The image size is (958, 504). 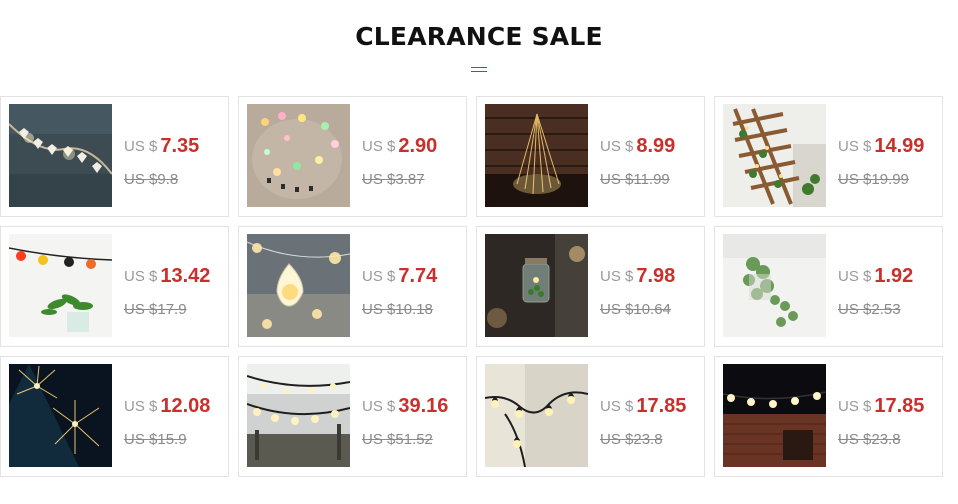 I want to click on original-price: US $2.53, so click(x=869, y=309).